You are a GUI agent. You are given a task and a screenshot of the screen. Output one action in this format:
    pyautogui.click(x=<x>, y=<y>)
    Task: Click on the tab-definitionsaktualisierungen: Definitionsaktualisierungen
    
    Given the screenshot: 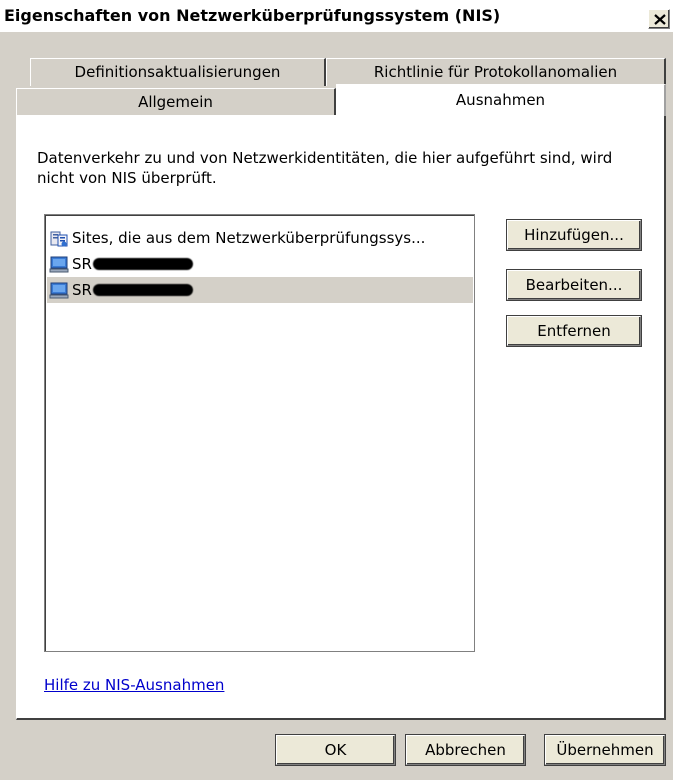 What is the action you would take?
    pyautogui.click(x=178, y=72)
    